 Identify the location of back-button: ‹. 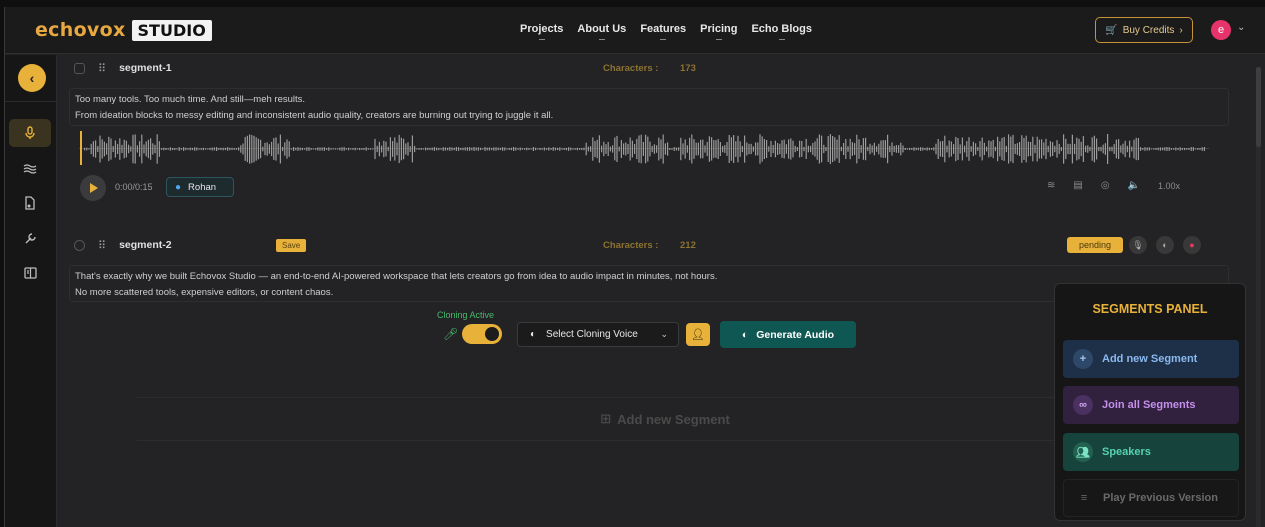
(32, 78).